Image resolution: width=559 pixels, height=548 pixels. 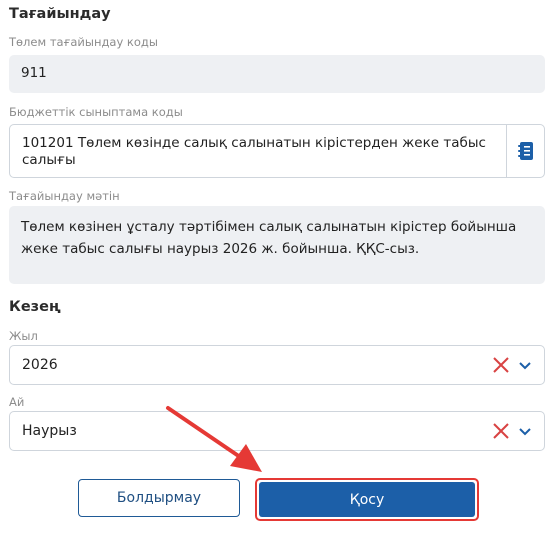 What do you see at coordinates (60, 14) in the screenshot?
I see `purpose-section-title: Тағайындау` at bounding box center [60, 14].